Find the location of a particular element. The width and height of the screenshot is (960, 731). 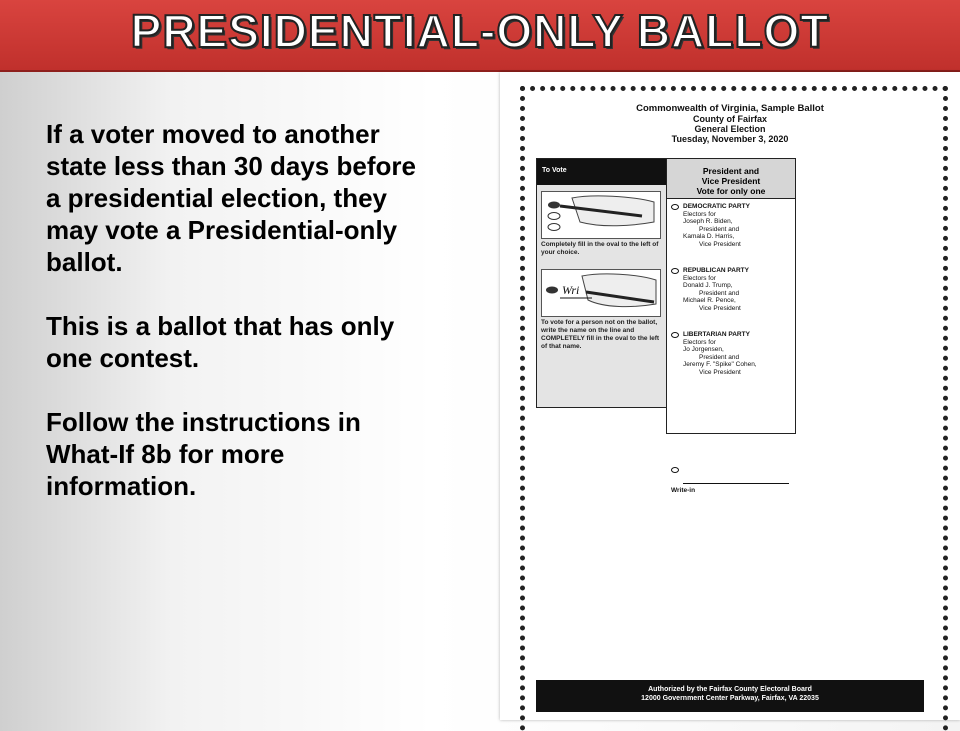

write-in-oval is located at coordinates (675, 470).